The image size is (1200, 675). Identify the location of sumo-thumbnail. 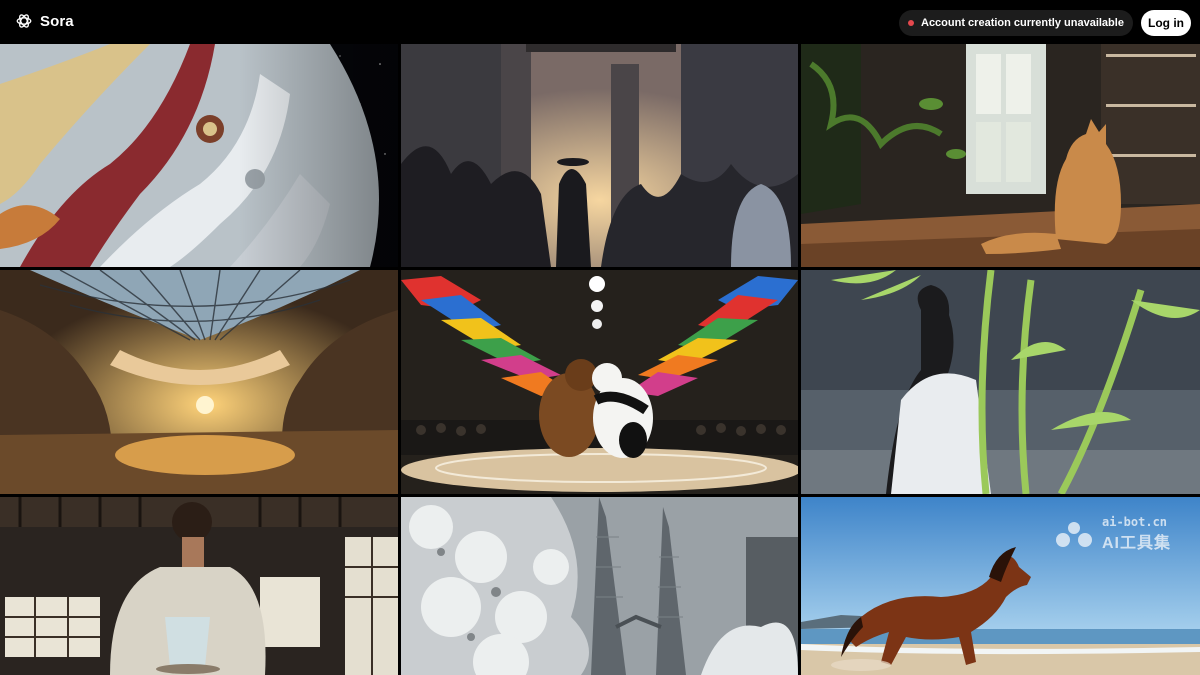
(599, 382).